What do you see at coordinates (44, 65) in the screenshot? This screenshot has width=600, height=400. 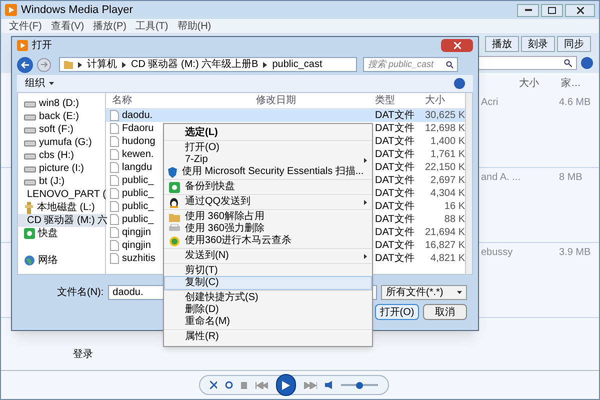 I see `forward-button` at bounding box center [44, 65].